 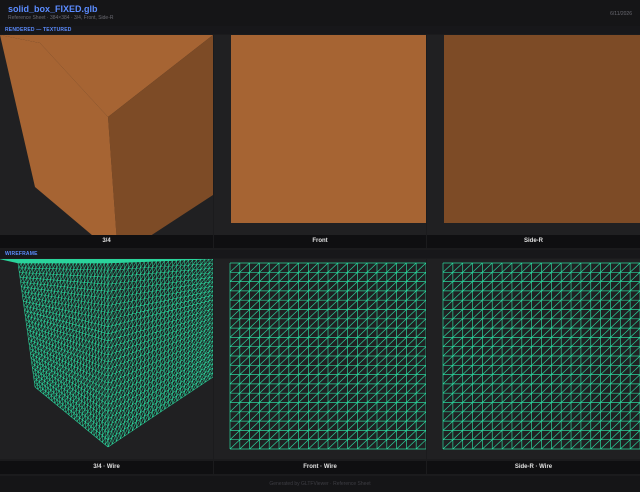 I want to click on wire-mesh-side, so click(x=541, y=356).